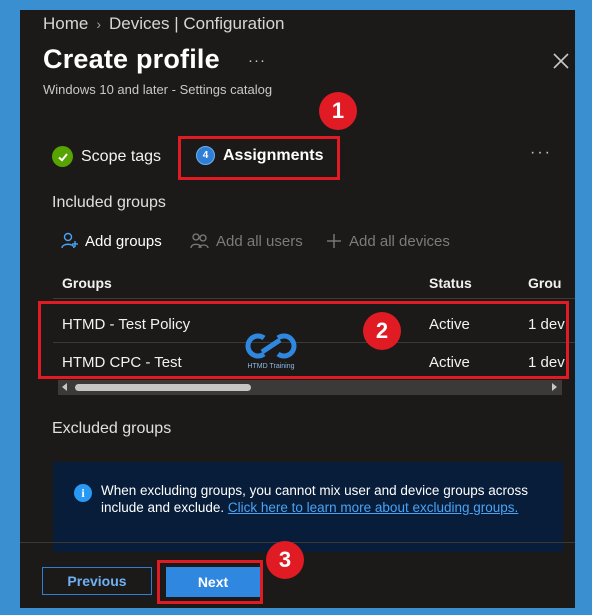 Image resolution: width=592 pixels, height=615 pixels. What do you see at coordinates (123, 241) in the screenshot?
I see `add-groups-label: Add groups` at bounding box center [123, 241].